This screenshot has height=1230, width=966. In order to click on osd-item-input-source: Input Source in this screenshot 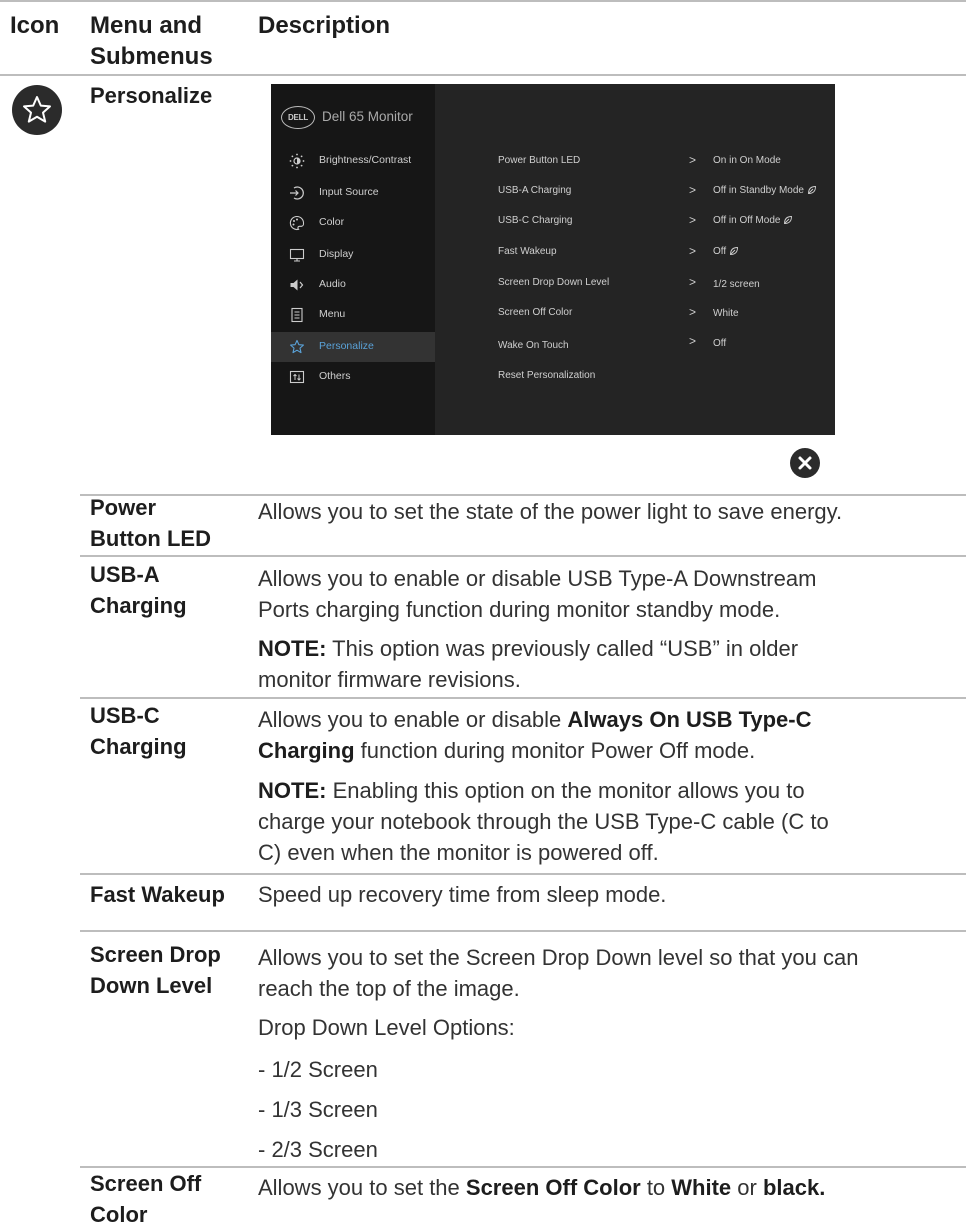, I will do `click(353, 193)`.